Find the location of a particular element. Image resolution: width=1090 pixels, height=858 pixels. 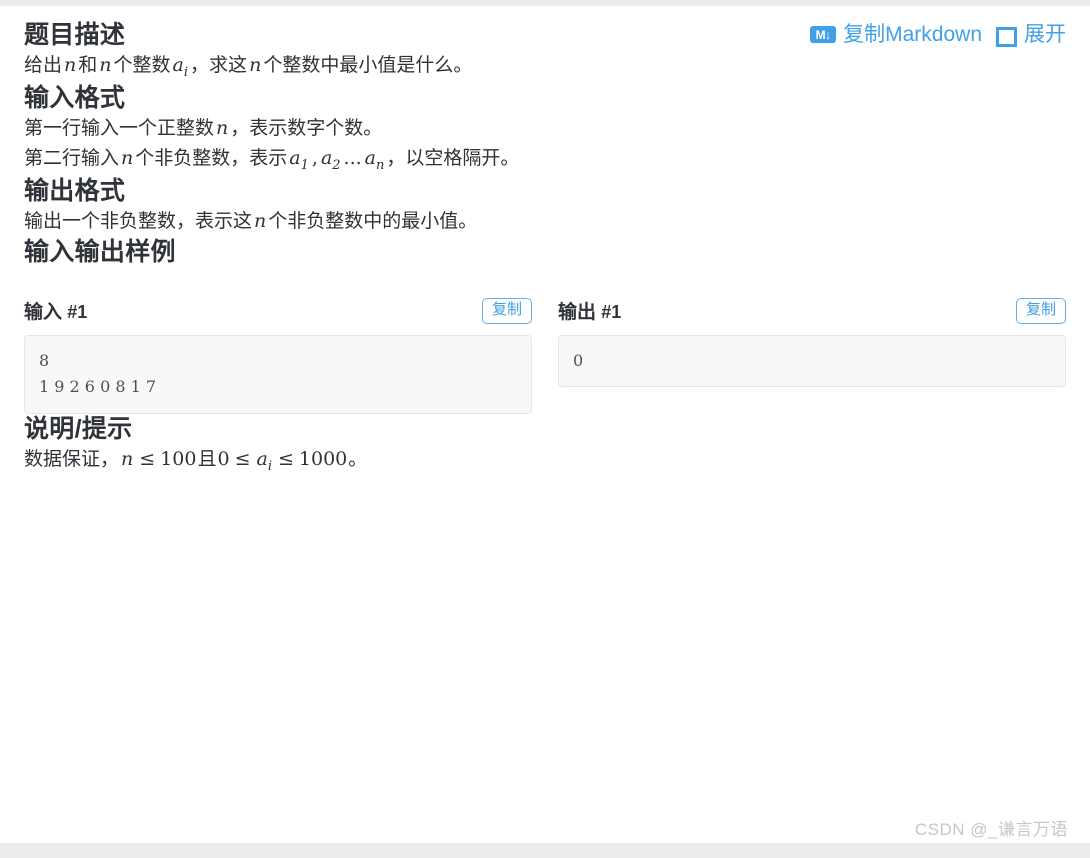

in1-text-1: 第一行输入一个正整数 is located at coordinates (119, 129).